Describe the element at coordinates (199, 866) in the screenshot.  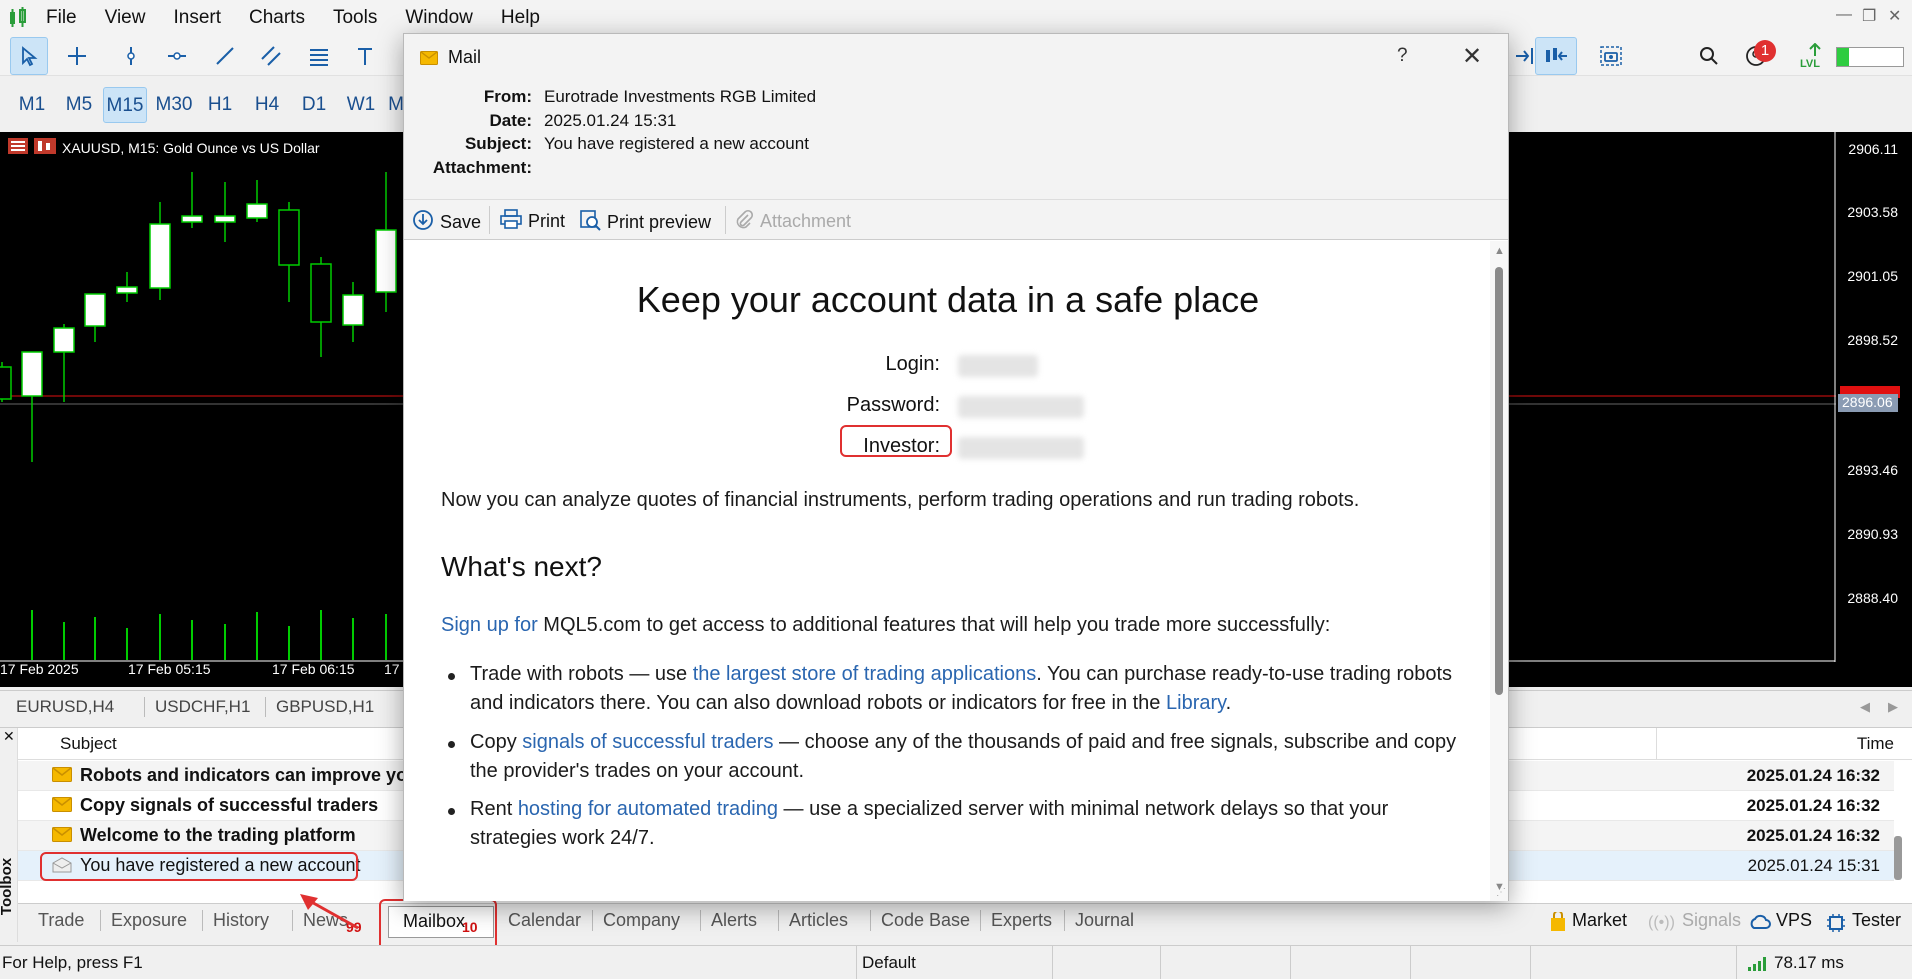
I see `annotation-highlight` at that location.